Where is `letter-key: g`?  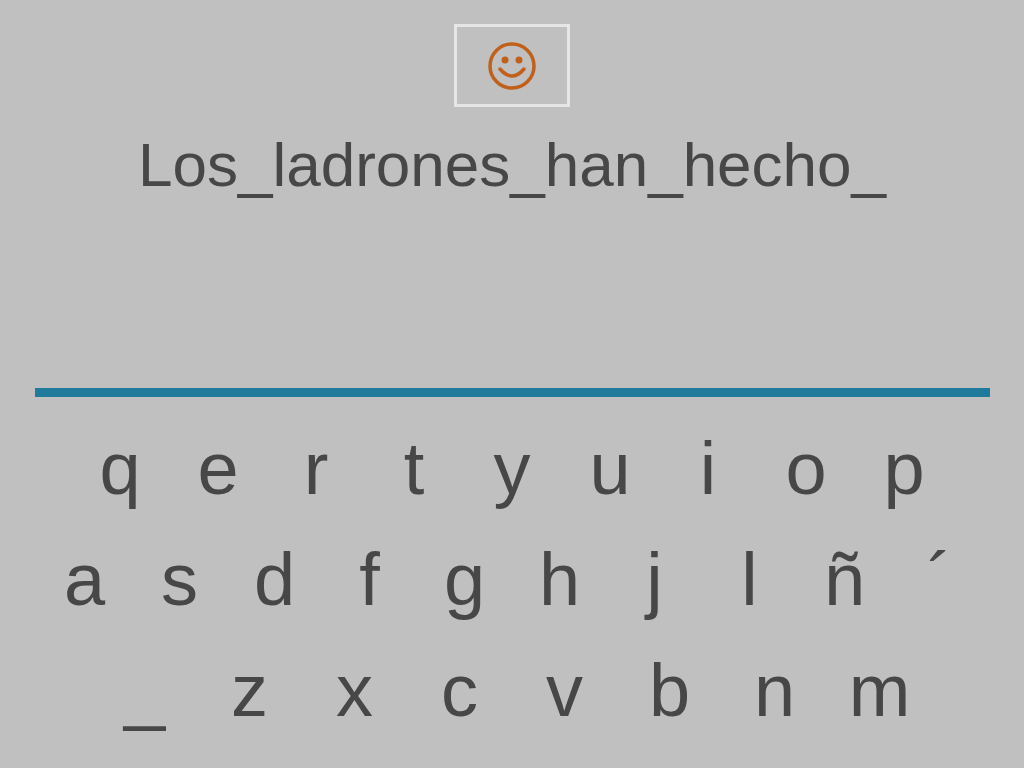 letter-key: g is located at coordinates (464, 580).